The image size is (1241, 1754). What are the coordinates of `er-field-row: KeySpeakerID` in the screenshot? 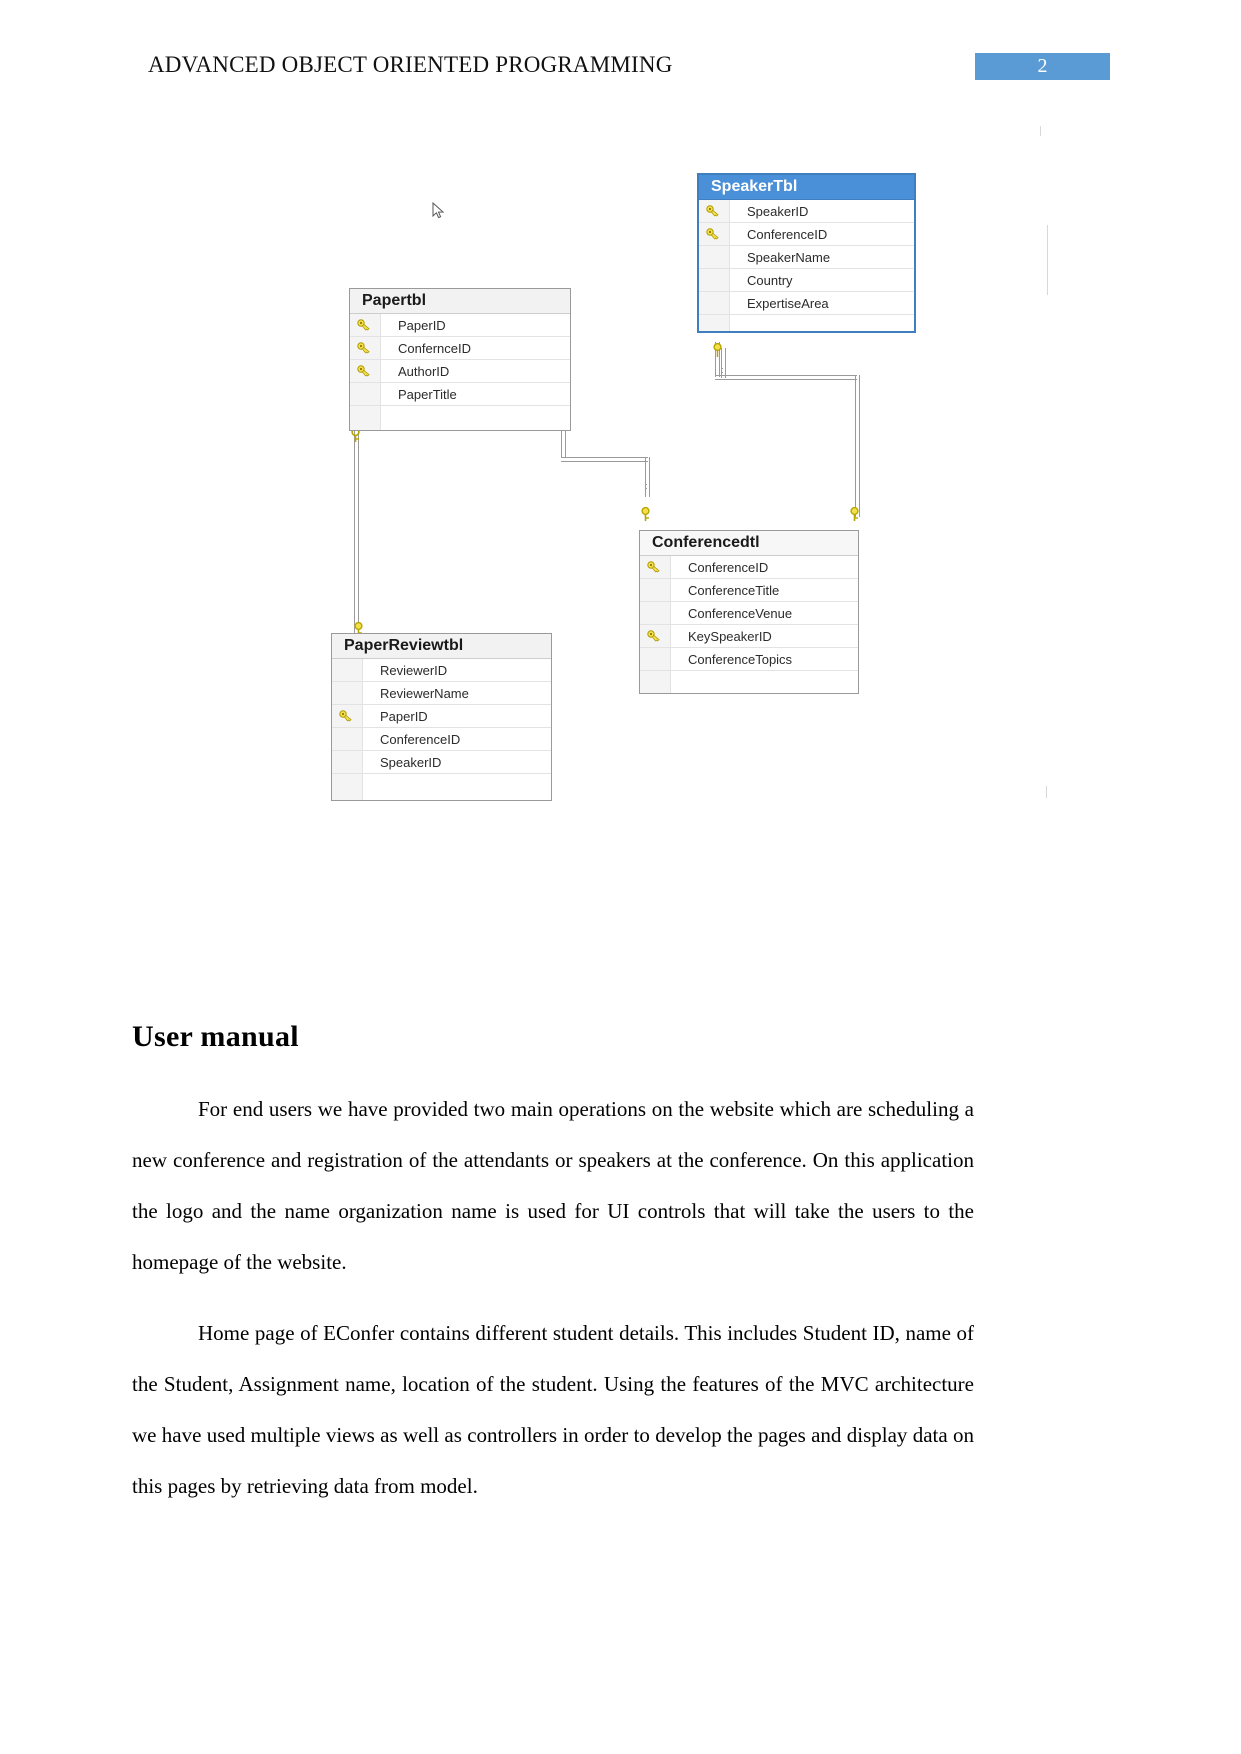 It's located at (749, 636).